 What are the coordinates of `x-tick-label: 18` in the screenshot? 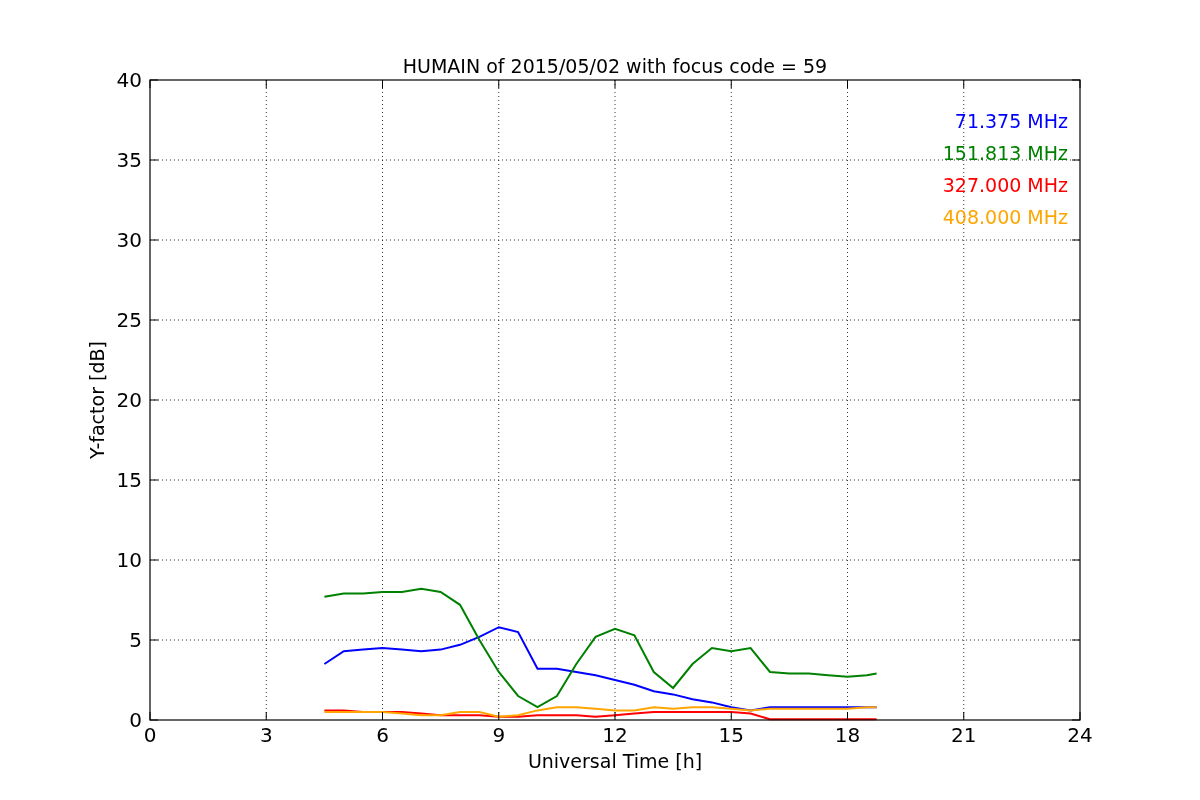 It's located at (847, 735).